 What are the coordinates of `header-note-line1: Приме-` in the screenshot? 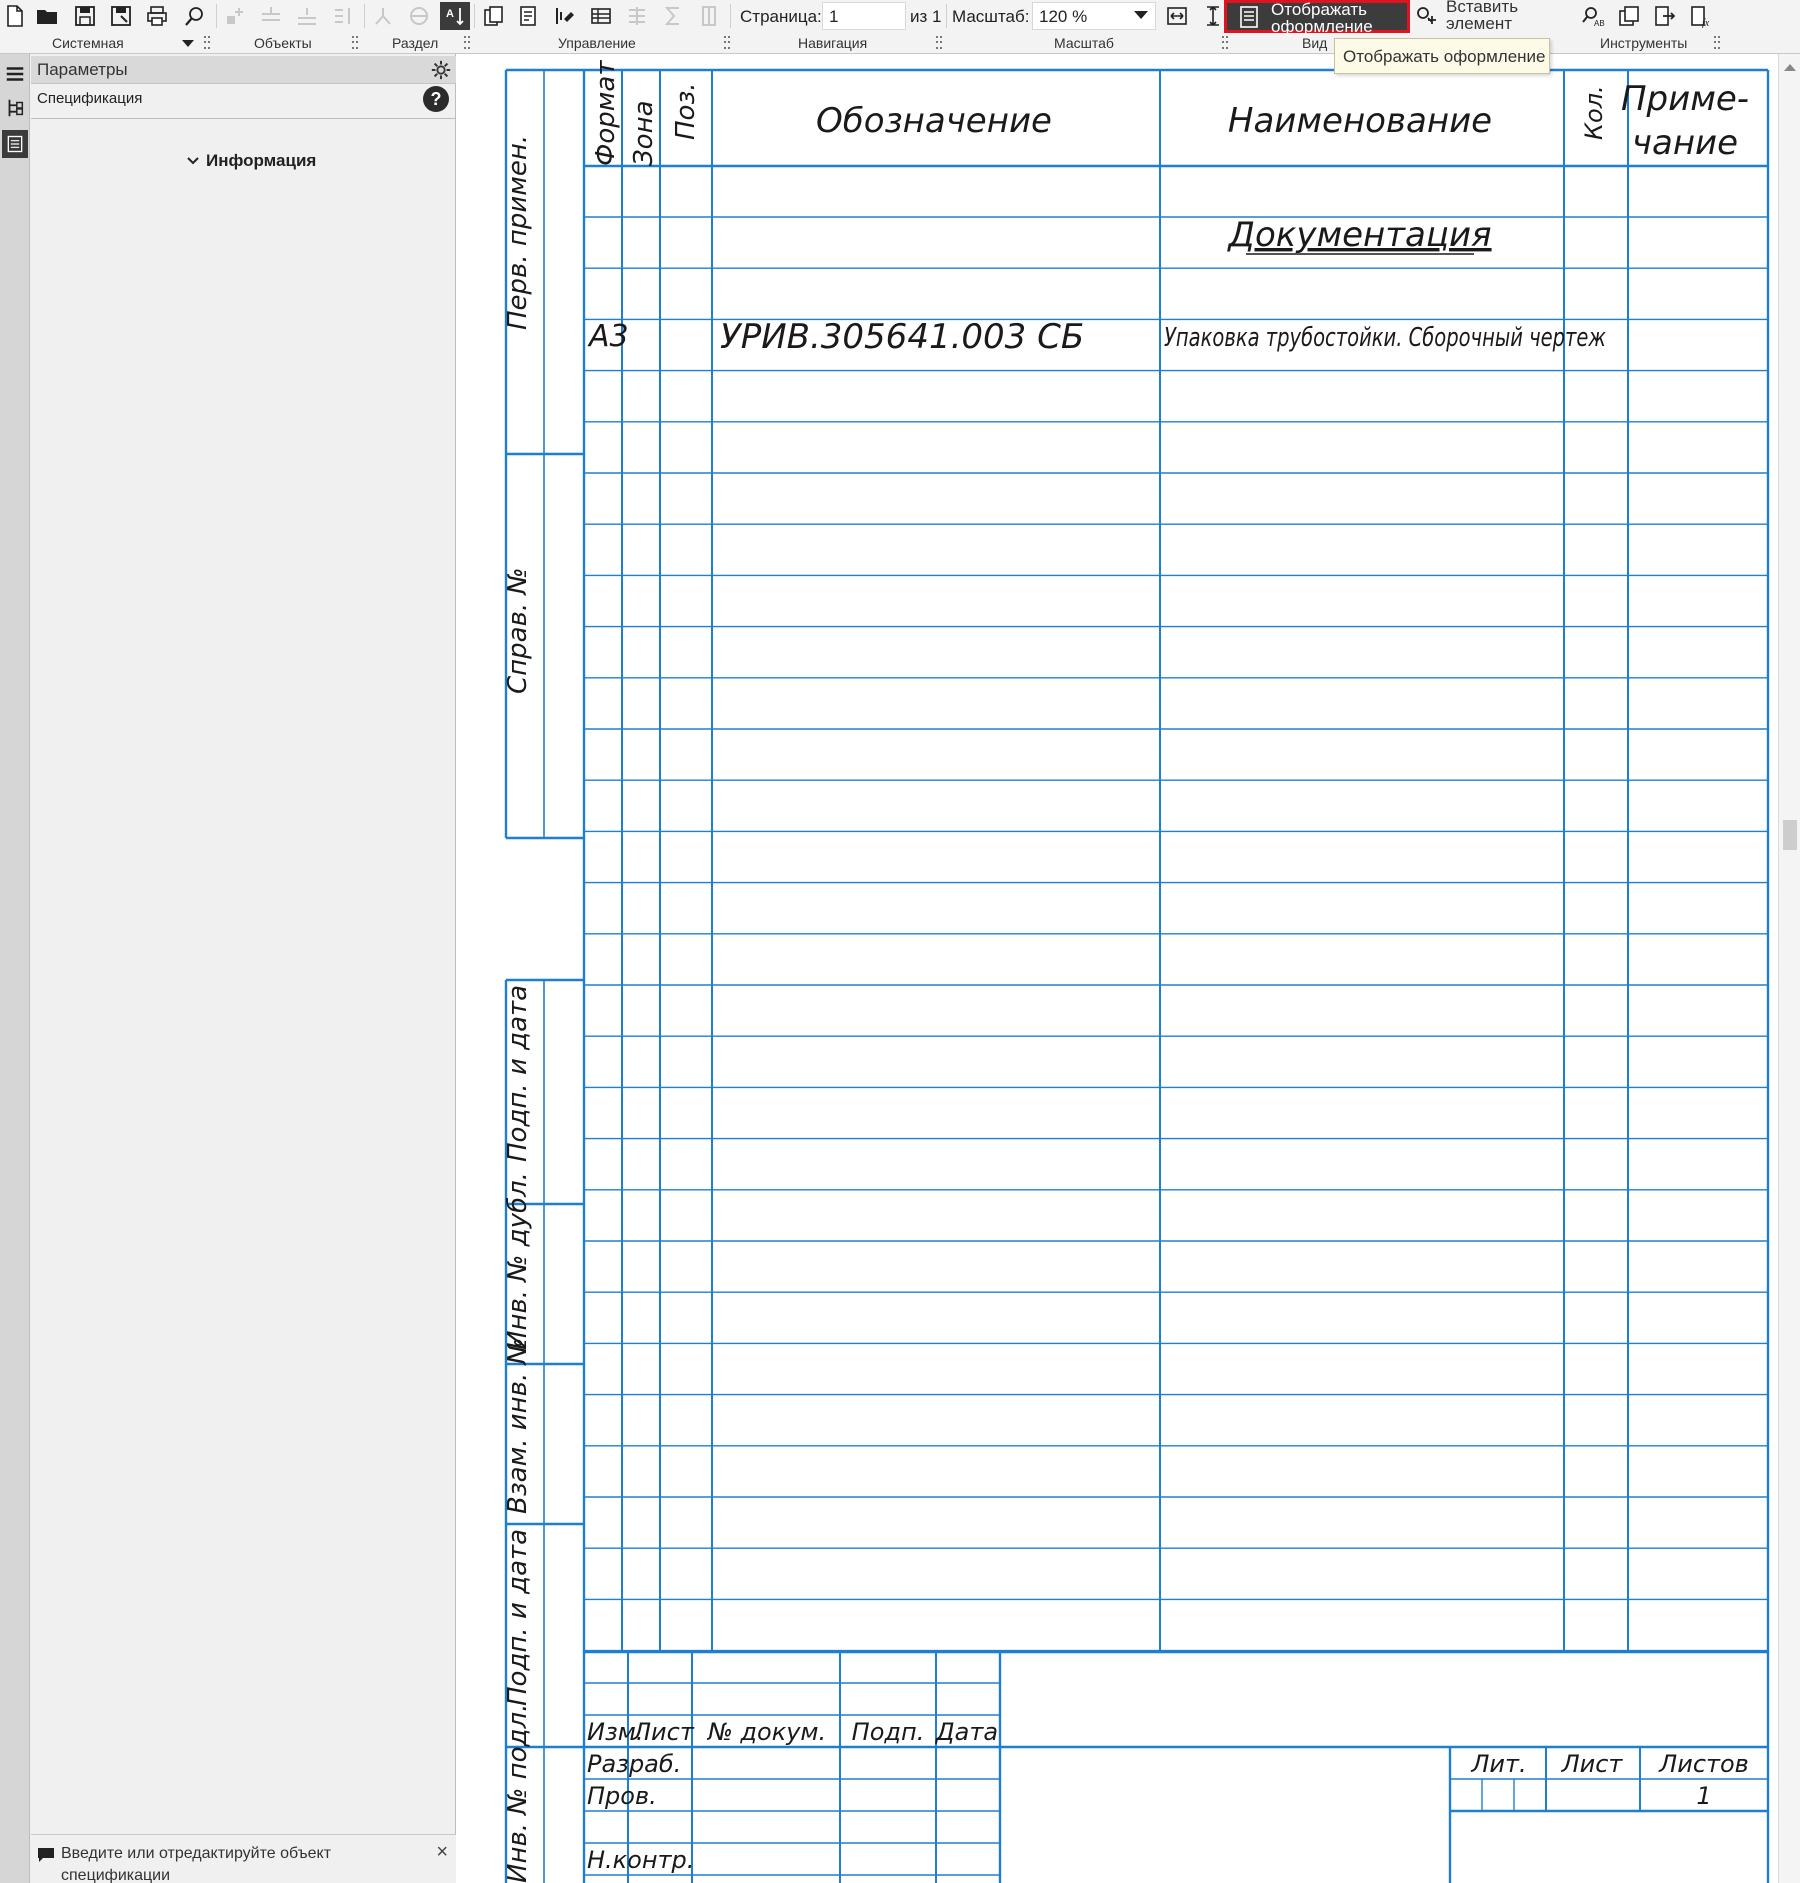 It's located at (1685, 99).